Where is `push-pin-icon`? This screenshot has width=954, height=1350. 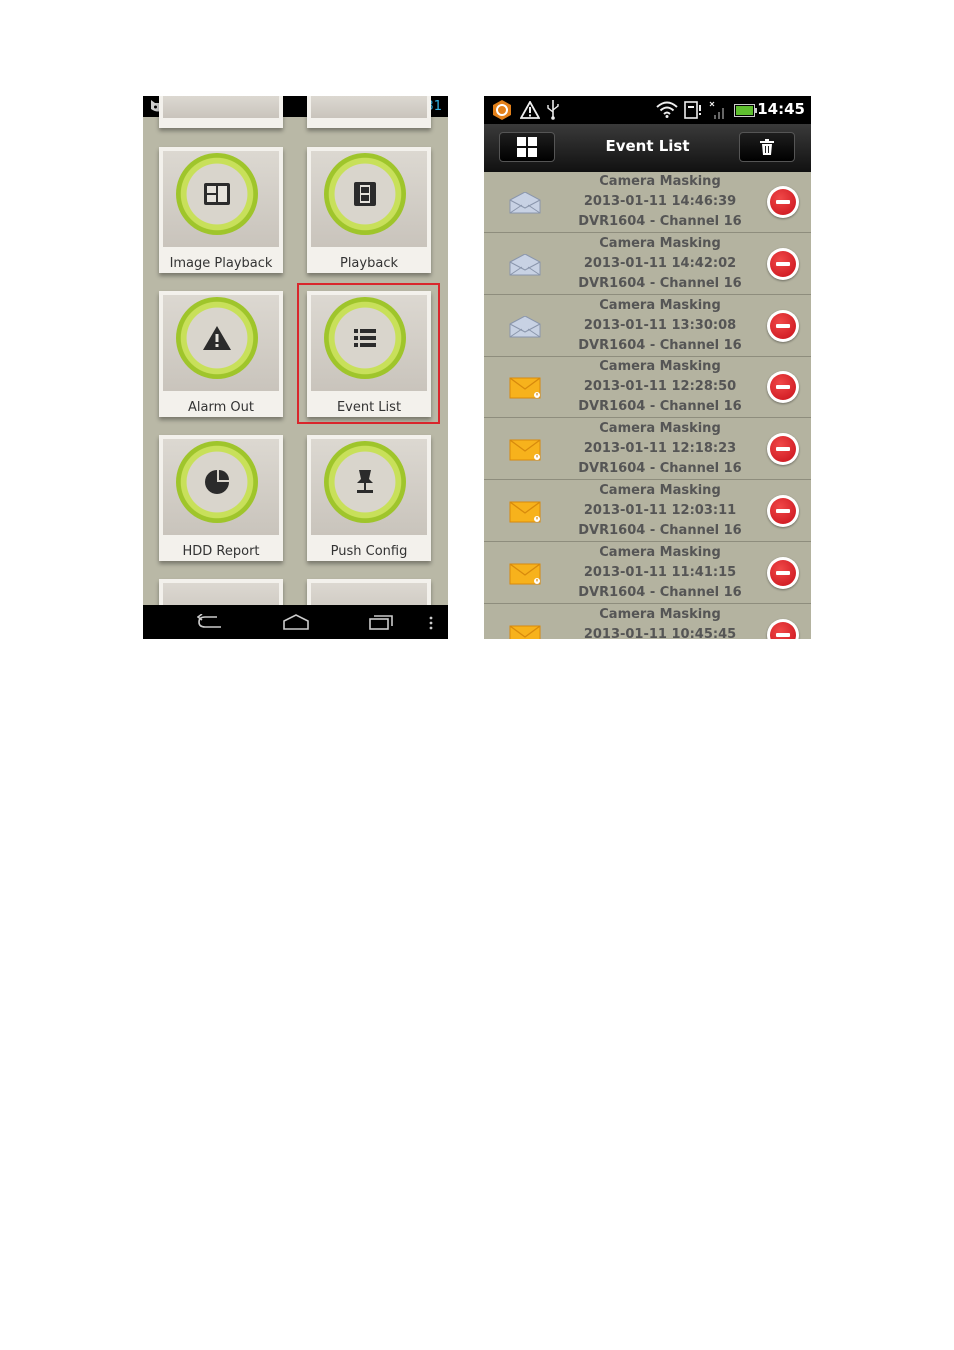 push-pin-icon is located at coordinates (365, 482).